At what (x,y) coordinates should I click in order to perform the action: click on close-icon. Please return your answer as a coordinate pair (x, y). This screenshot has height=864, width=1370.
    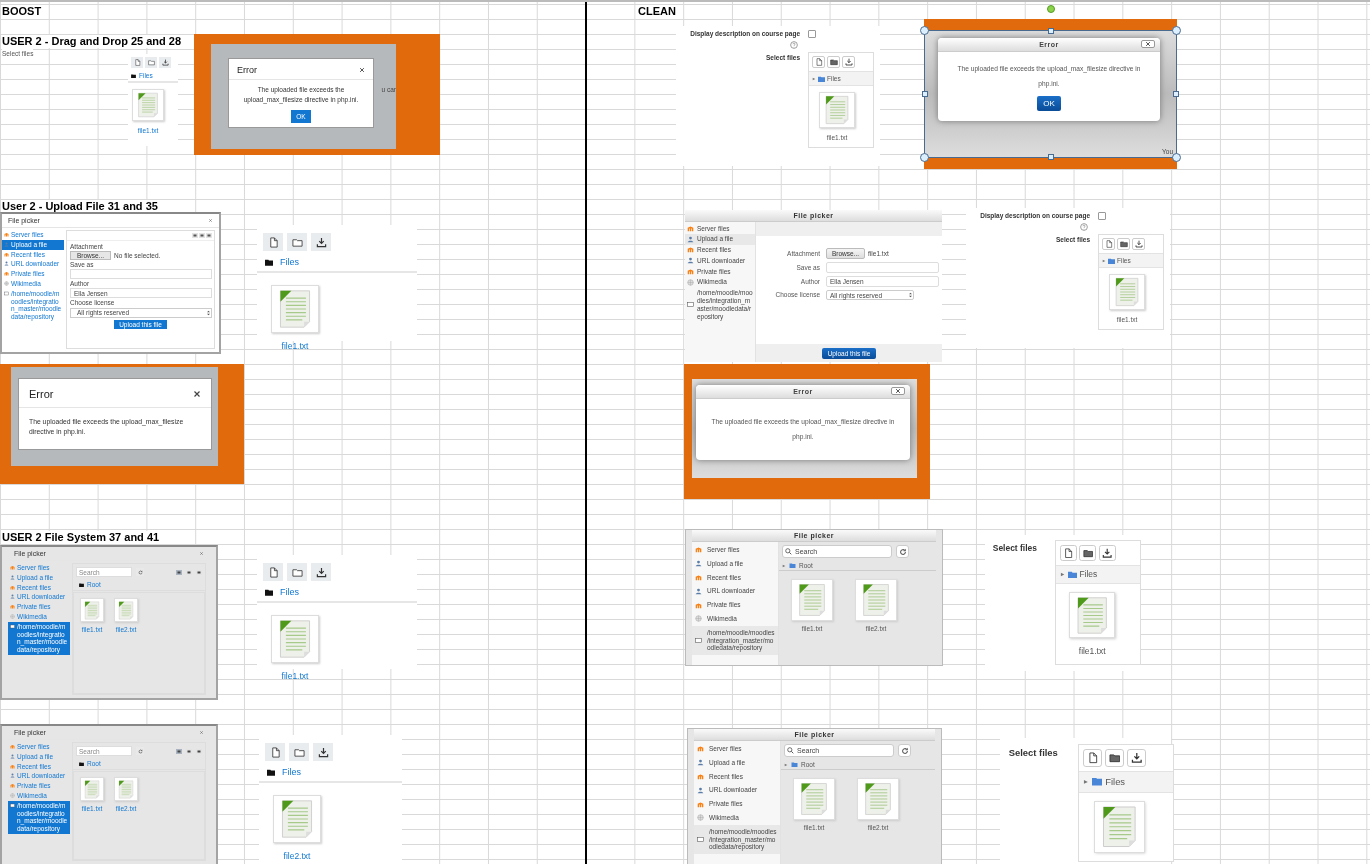
    Looking at the image, I should click on (898, 391).